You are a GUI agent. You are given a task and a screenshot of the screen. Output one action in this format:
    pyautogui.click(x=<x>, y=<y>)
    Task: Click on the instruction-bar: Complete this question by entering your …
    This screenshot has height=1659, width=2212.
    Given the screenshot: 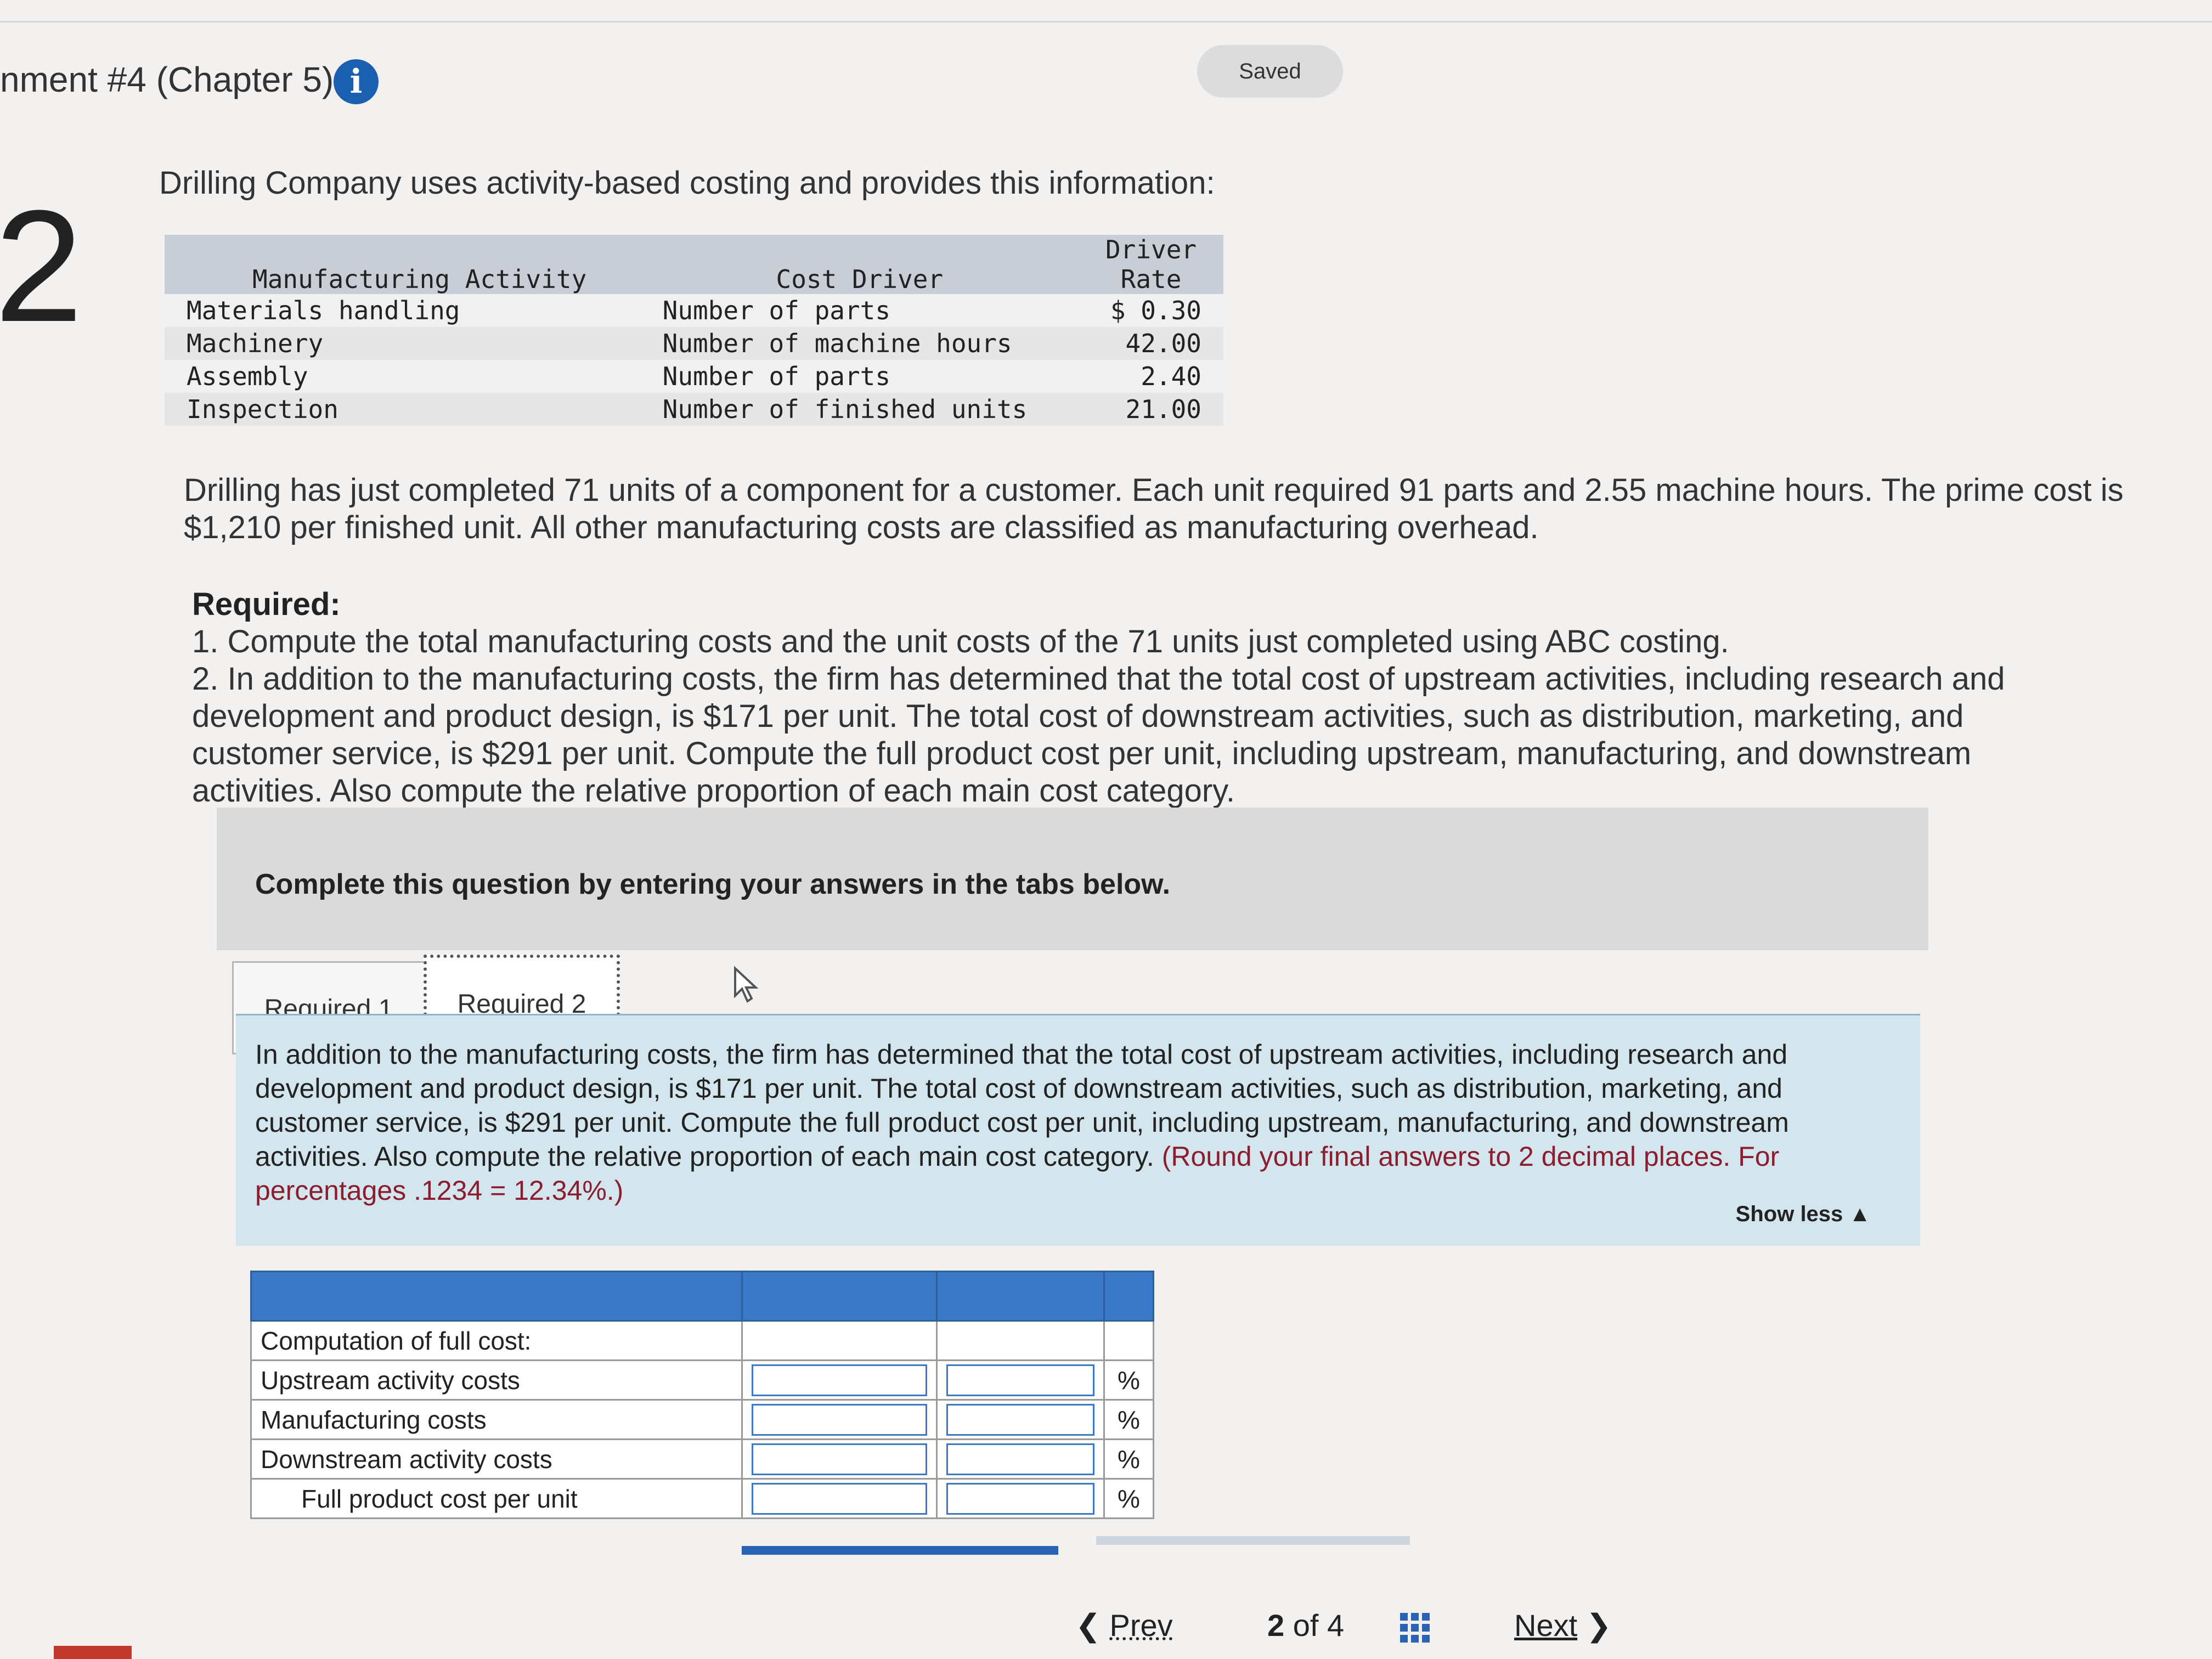 What is the action you would take?
    pyautogui.click(x=1072, y=879)
    